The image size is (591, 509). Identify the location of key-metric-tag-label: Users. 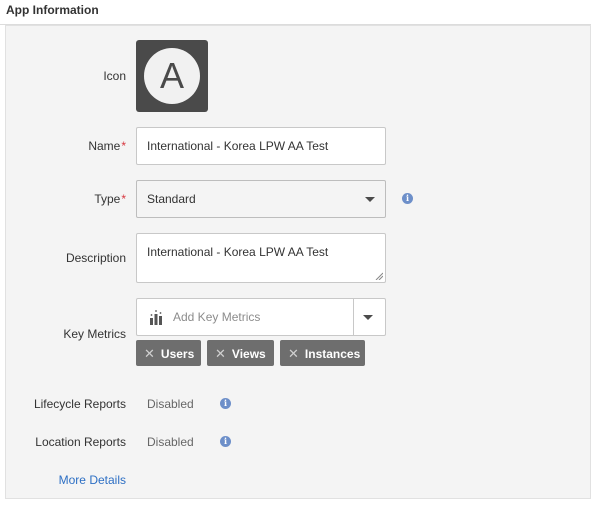
(177, 354).